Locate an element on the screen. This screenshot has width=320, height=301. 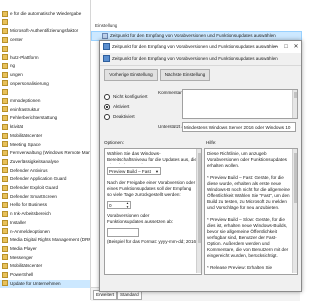
tree-item: Installer is located at coordinates (45, 223).